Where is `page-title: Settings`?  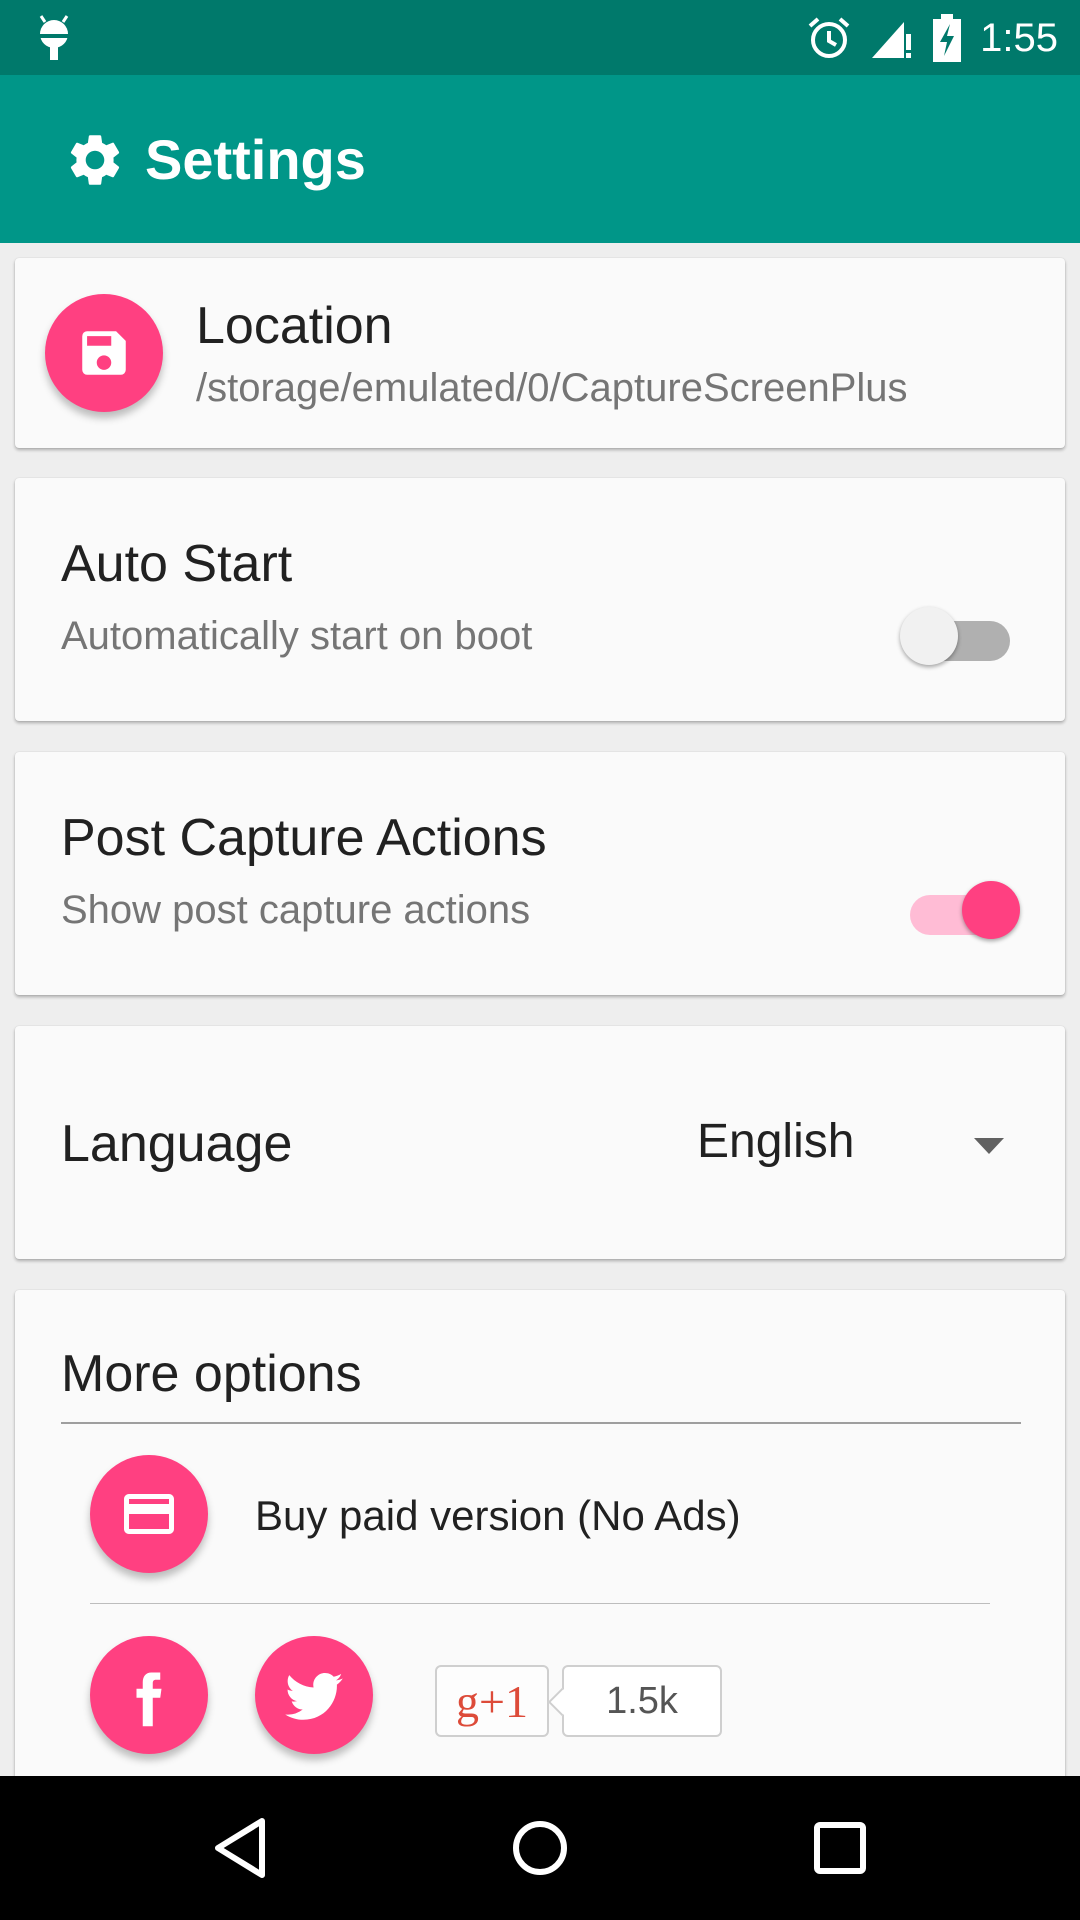 page-title: Settings is located at coordinates (255, 159).